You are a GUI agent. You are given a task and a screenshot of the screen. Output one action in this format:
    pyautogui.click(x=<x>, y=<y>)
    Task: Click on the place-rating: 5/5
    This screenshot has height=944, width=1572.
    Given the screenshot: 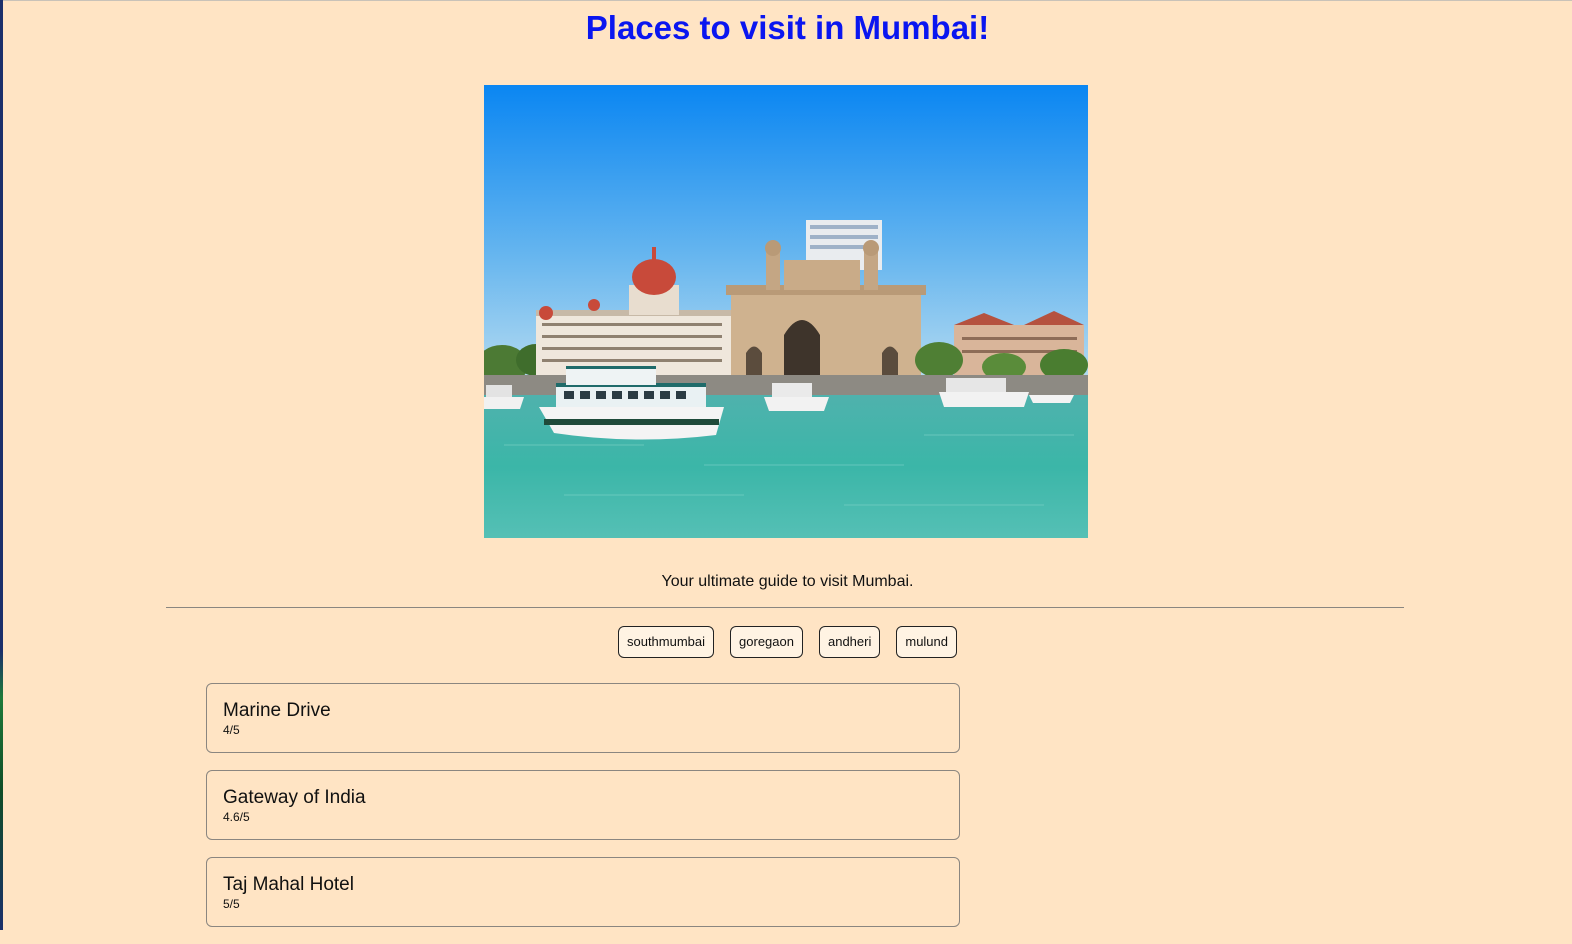 What is the action you would take?
    pyautogui.click(x=231, y=904)
    